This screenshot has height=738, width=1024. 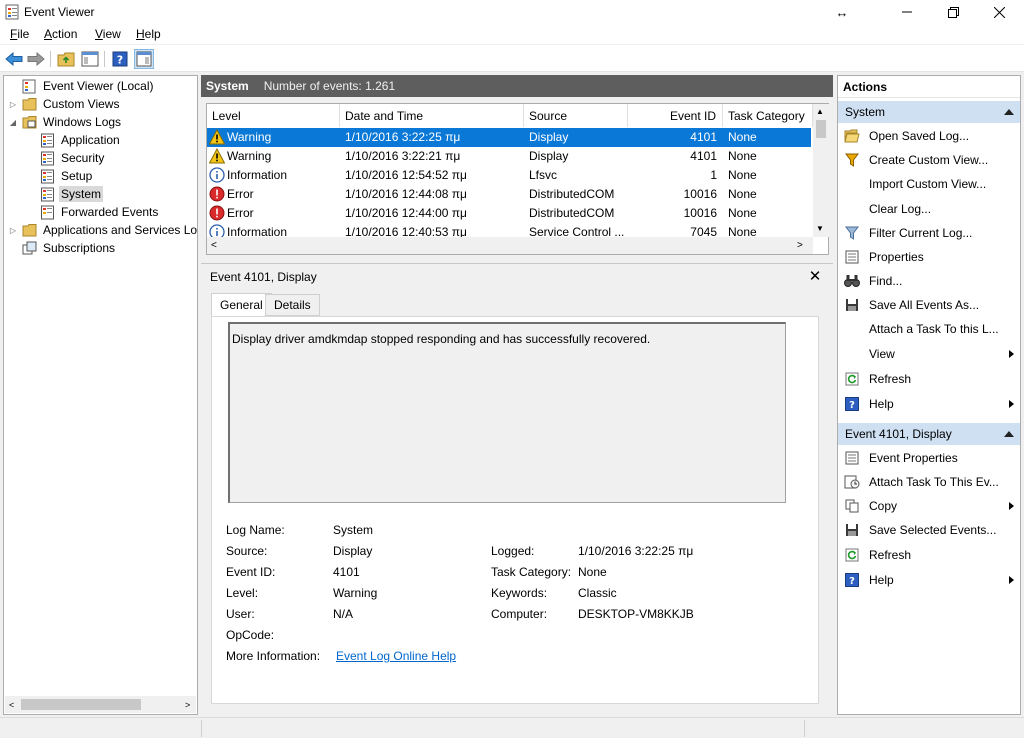 I want to click on task-category-value: None, so click(x=592, y=572).